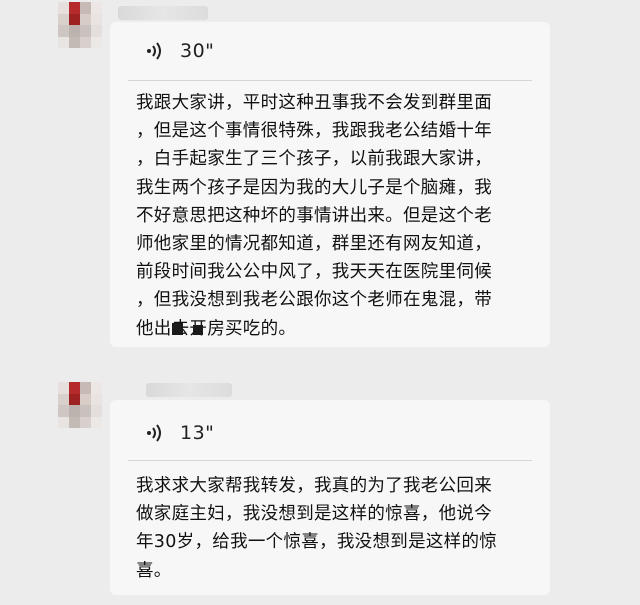  Describe the element at coordinates (314, 514) in the screenshot. I see `text-line: 做家庭主妇，我没想到是这样的惊喜，他说今` at that location.